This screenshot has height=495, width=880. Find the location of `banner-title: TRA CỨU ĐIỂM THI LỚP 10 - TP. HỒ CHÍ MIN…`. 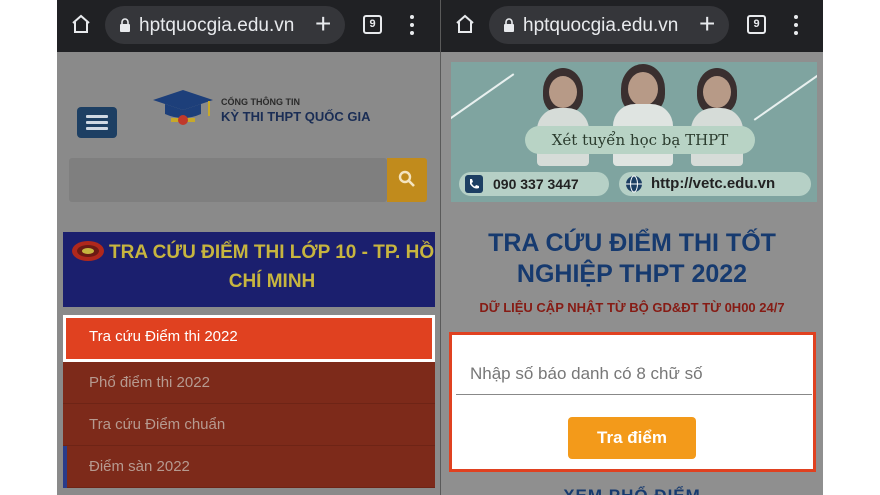

banner-title: TRA CỨU ĐIỂM THI LỚP 10 - TP. HỒ CHÍ MIN… is located at coordinates (272, 267).